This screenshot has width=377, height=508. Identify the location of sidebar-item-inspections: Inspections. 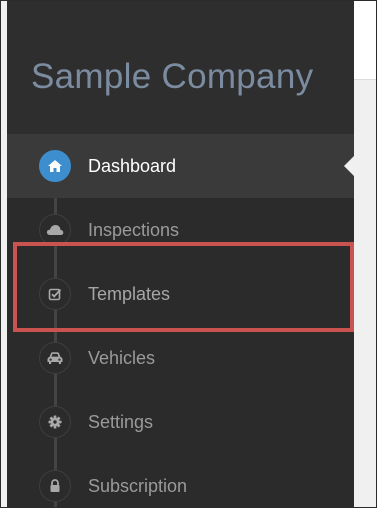
(180, 230).